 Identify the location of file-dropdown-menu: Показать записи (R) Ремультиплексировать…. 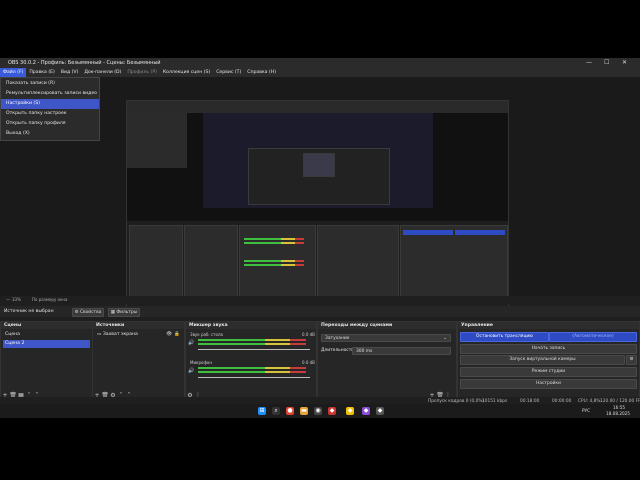
(50, 109).